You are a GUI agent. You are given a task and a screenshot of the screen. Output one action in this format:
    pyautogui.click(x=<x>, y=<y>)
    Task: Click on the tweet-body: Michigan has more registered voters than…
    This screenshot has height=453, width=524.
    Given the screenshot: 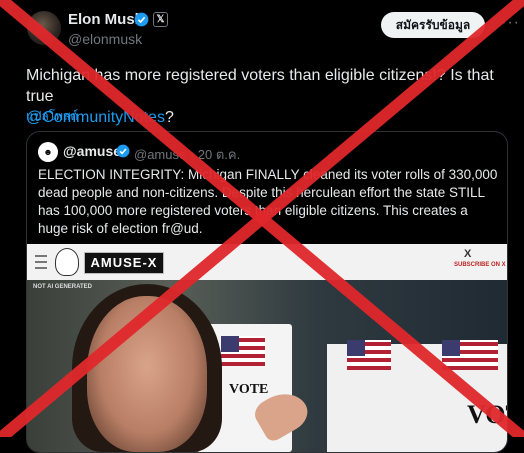 What is the action you would take?
    pyautogui.click(x=260, y=86)
    